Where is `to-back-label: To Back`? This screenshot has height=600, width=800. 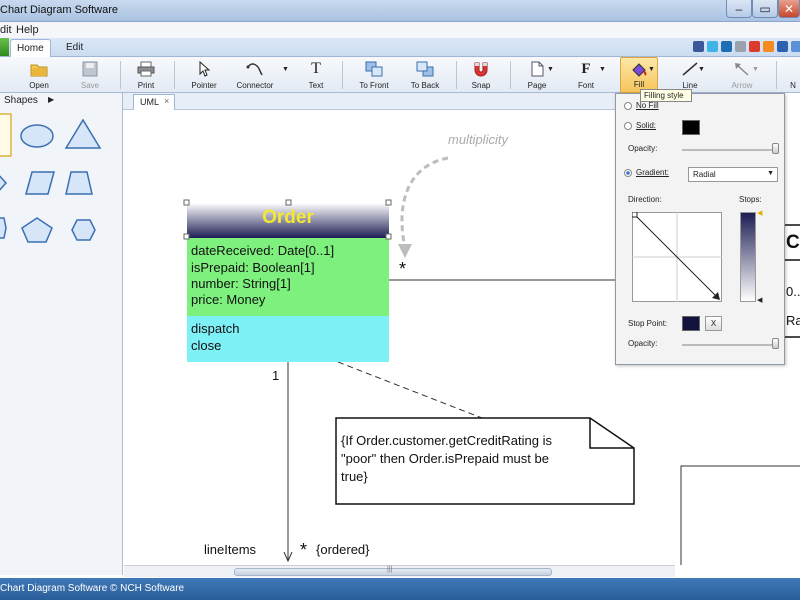
to-back-label: To Back is located at coordinates (425, 85).